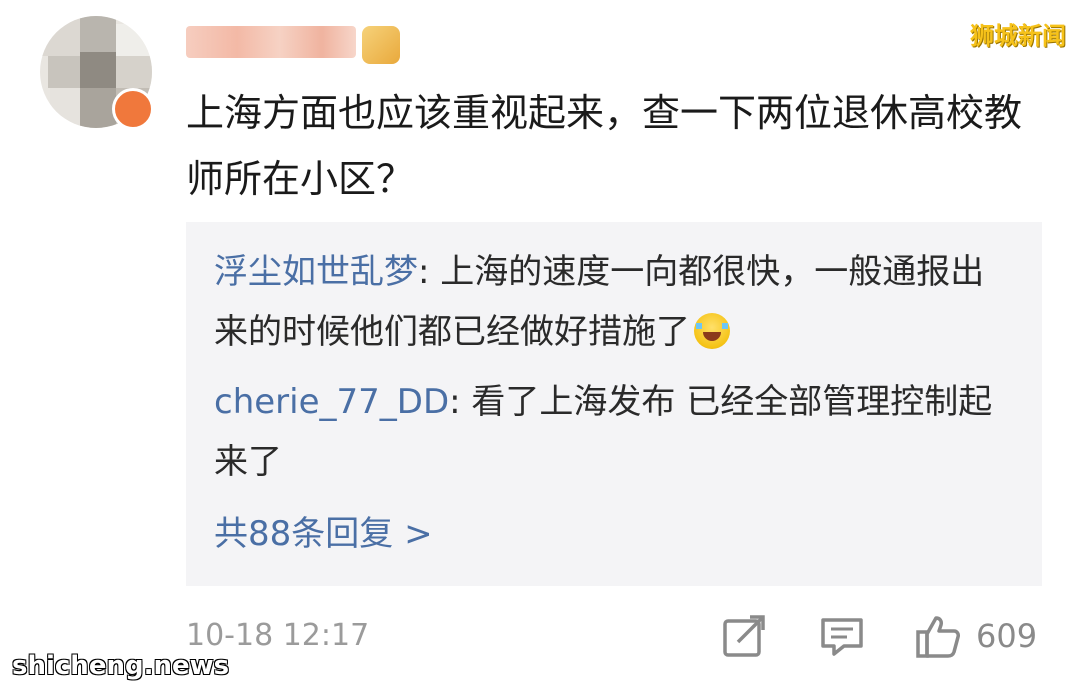  I want to click on like-count: 609, so click(1007, 636).